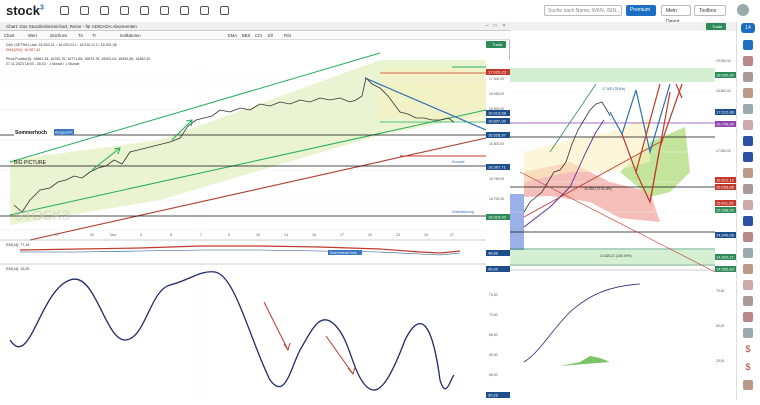 Image resolution: width=760 pixels, height=405 pixels. I want to click on toolbox-button: Toolbox, so click(710, 10).